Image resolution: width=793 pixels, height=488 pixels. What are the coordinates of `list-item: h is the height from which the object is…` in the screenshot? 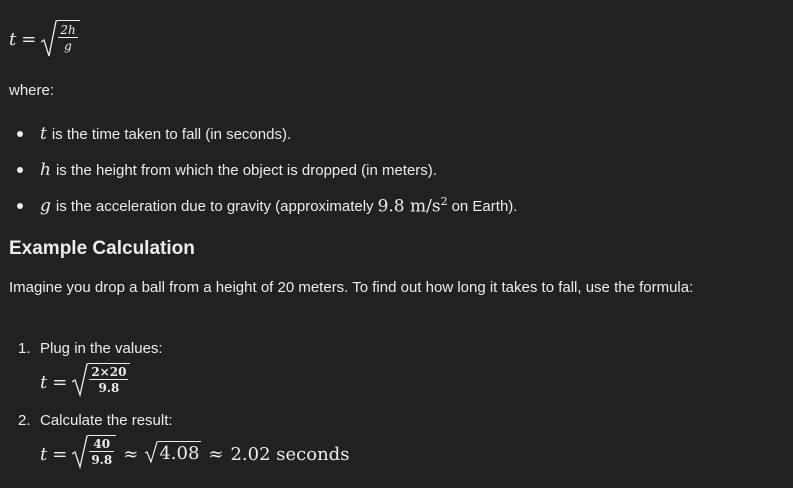 It's located at (263, 170).